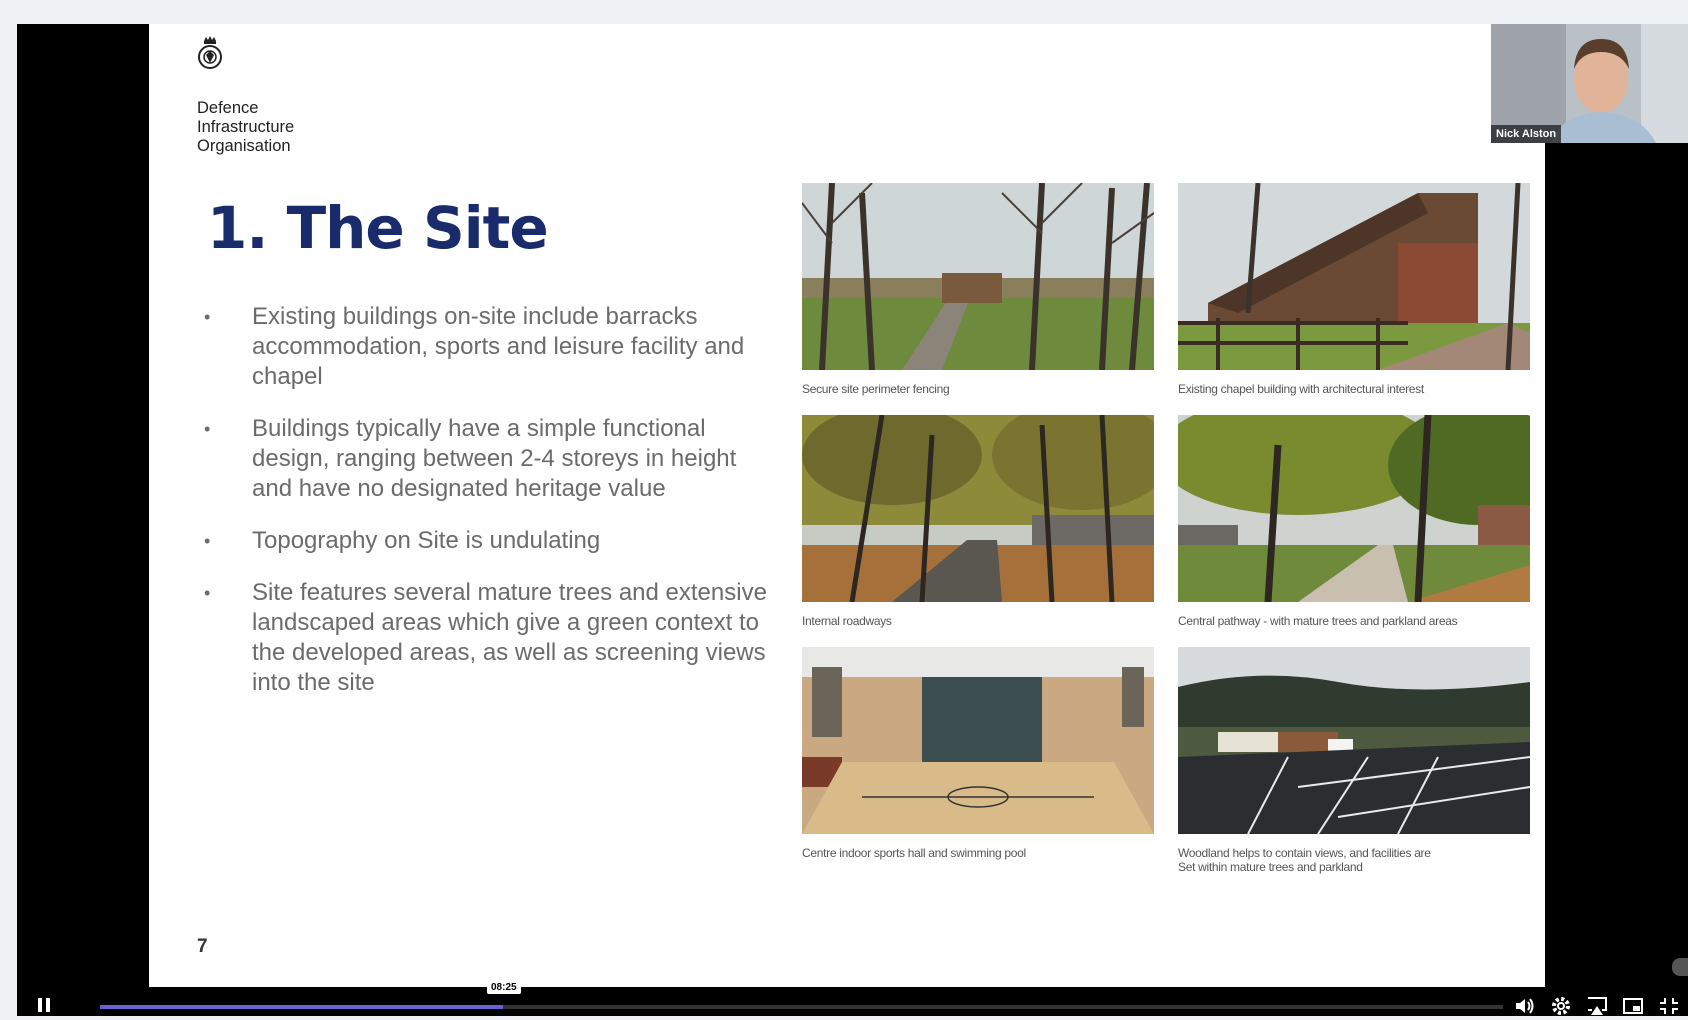  I want to click on photo-car-park, so click(1354, 740).